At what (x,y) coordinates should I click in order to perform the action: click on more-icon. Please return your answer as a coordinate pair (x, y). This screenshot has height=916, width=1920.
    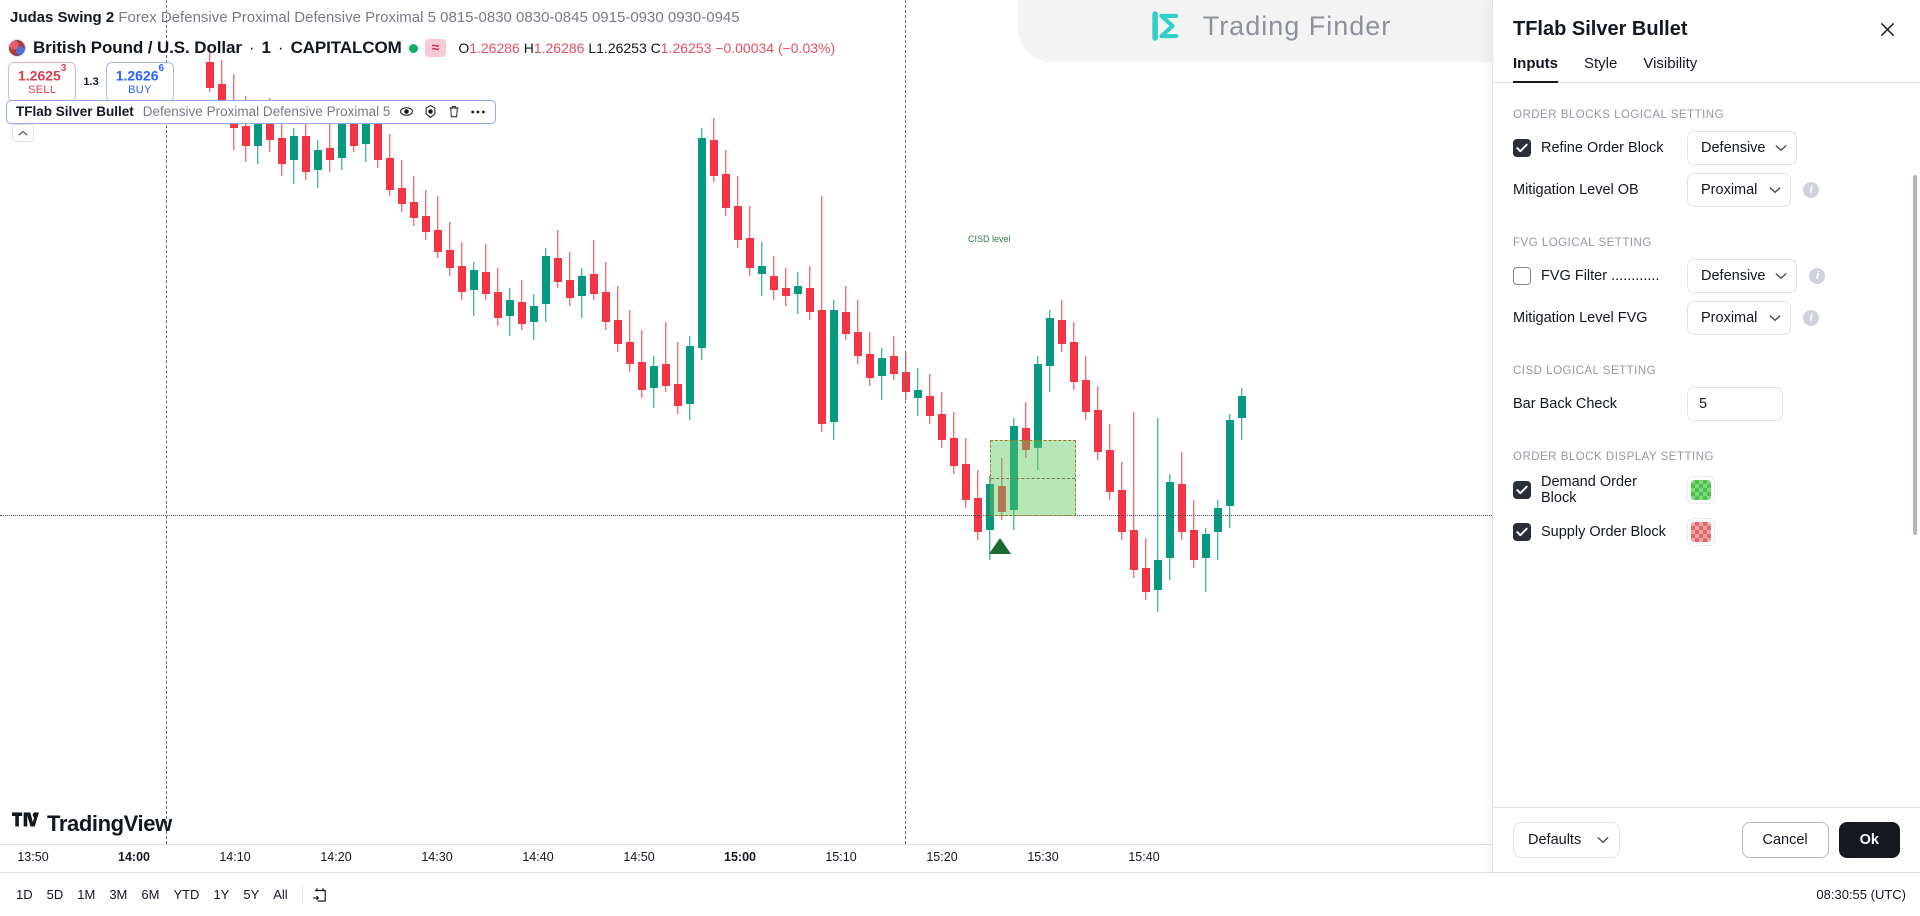
    Looking at the image, I should click on (478, 112).